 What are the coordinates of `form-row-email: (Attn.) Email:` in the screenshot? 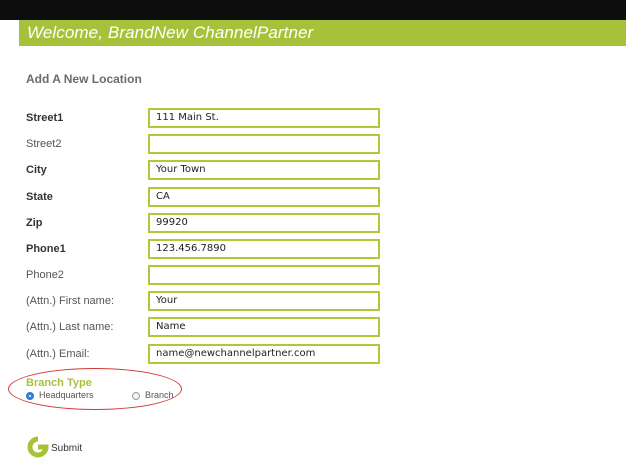 It's located at (206, 355).